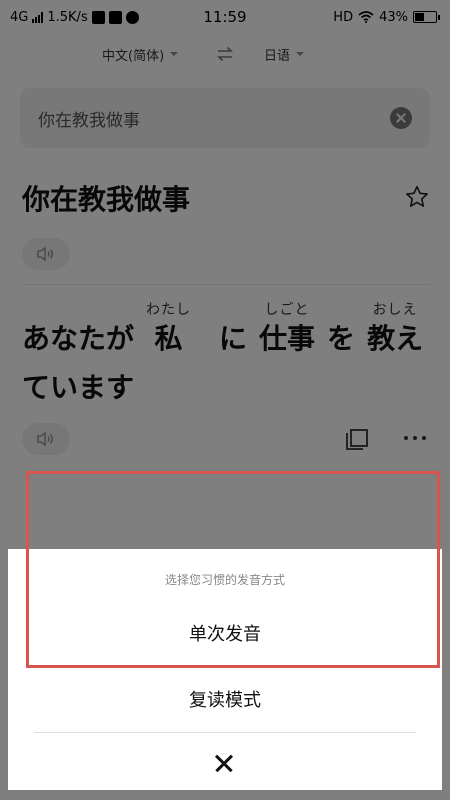 The height and width of the screenshot is (800, 450). Describe the element at coordinates (225, 732) in the screenshot. I see `divider` at that location.